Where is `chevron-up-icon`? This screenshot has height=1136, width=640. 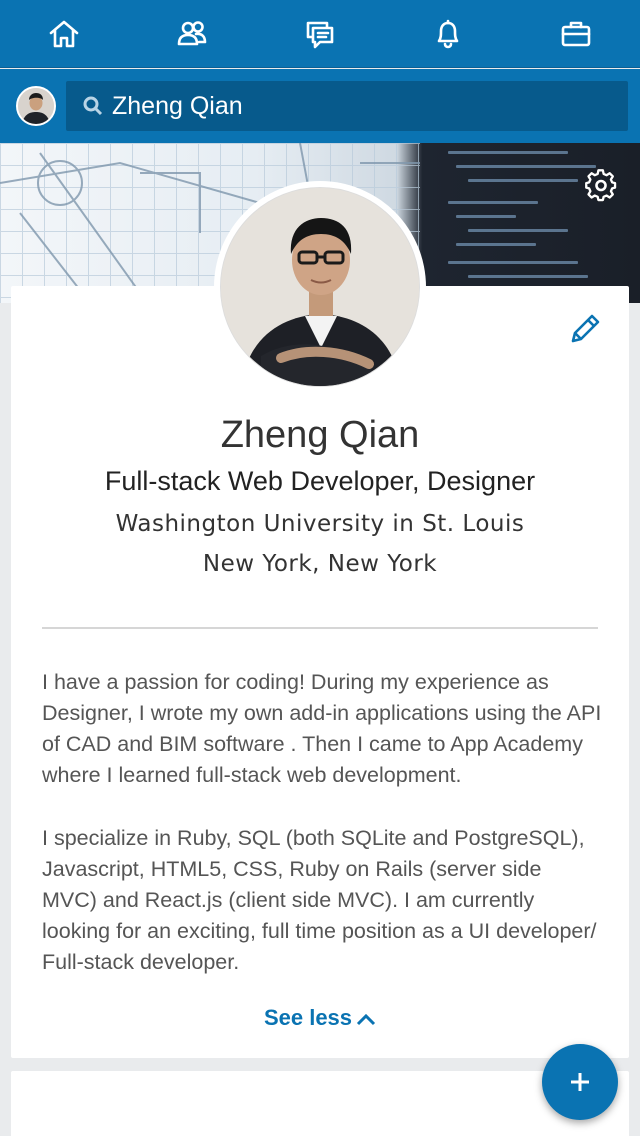 chevron-up-icon is located at coordinates (366, 1020).